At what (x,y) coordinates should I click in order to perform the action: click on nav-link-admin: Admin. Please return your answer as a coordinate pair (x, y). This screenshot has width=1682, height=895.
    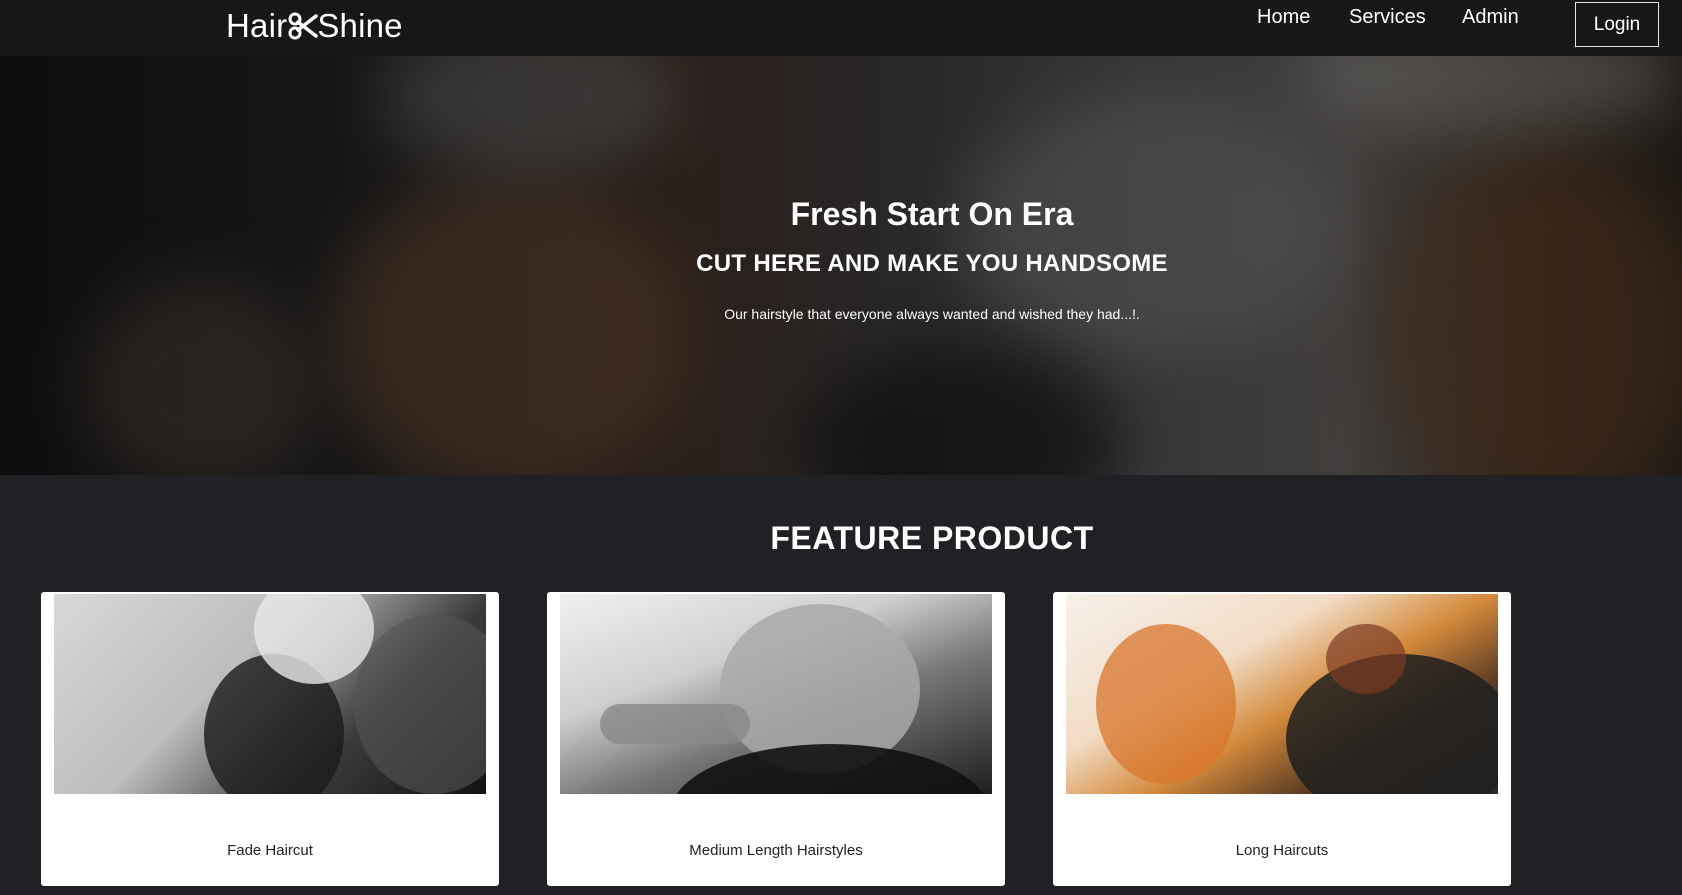
    Looking at the image, I should click on (1490, 17).